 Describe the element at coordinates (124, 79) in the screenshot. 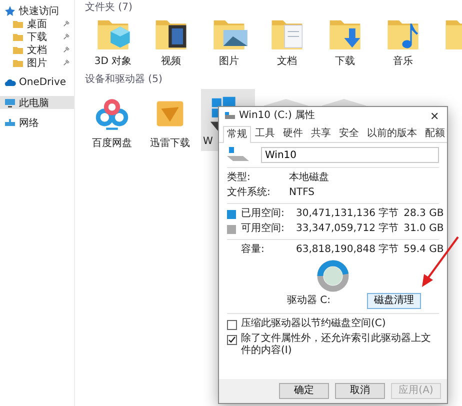

I see `section-header: 设备和驱动器 (5)` at that location.